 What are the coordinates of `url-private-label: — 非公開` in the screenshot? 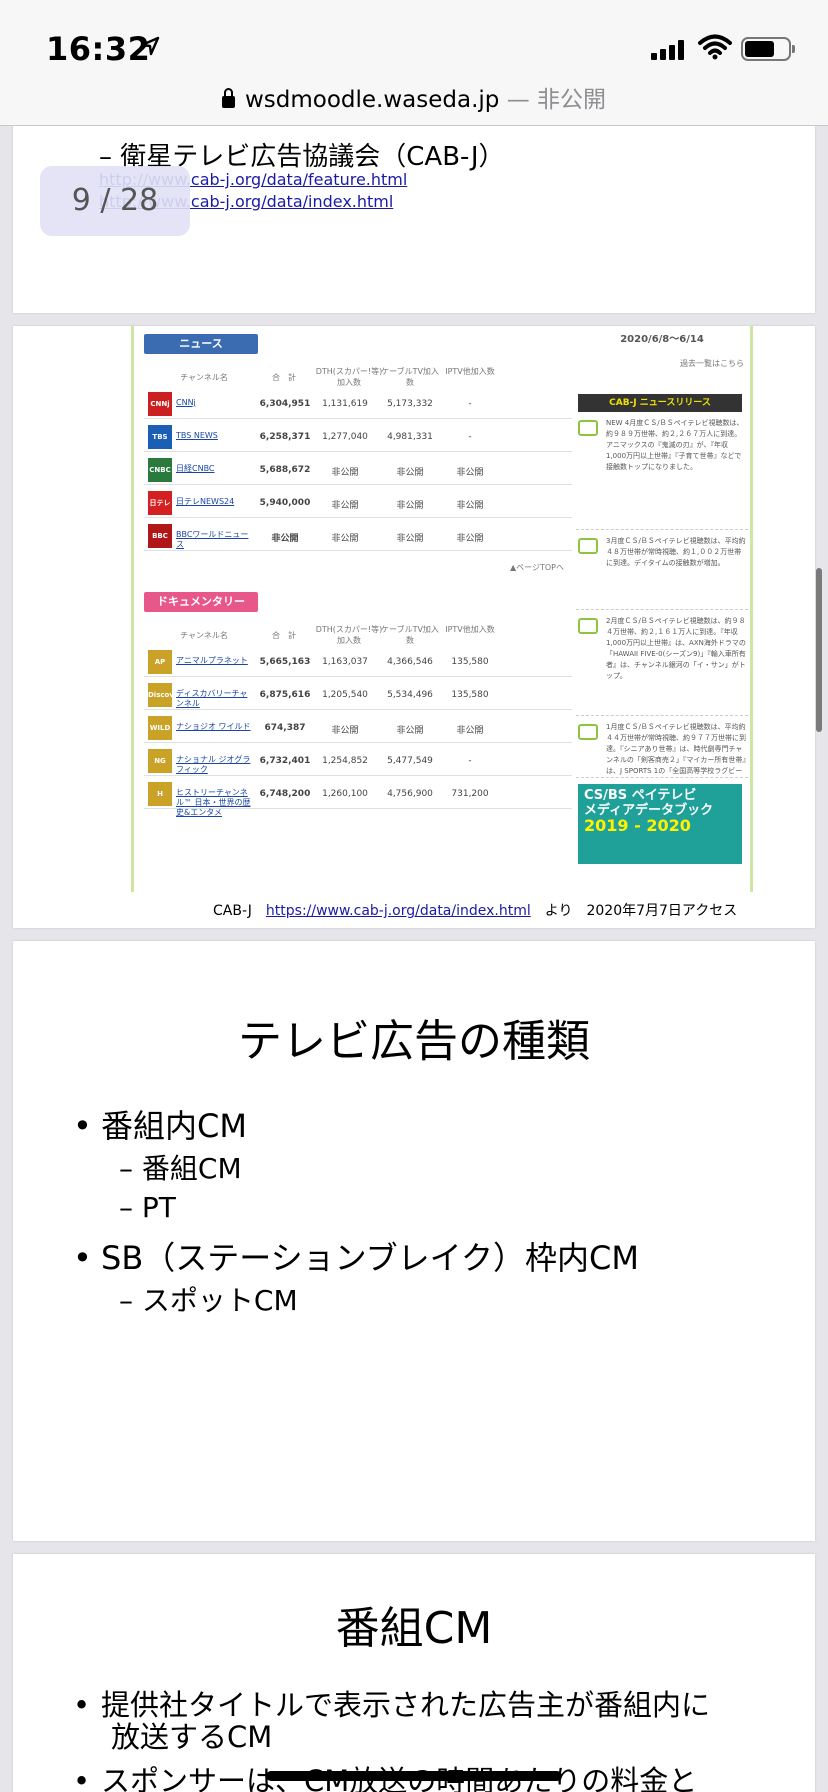 It's located at (553, 100).